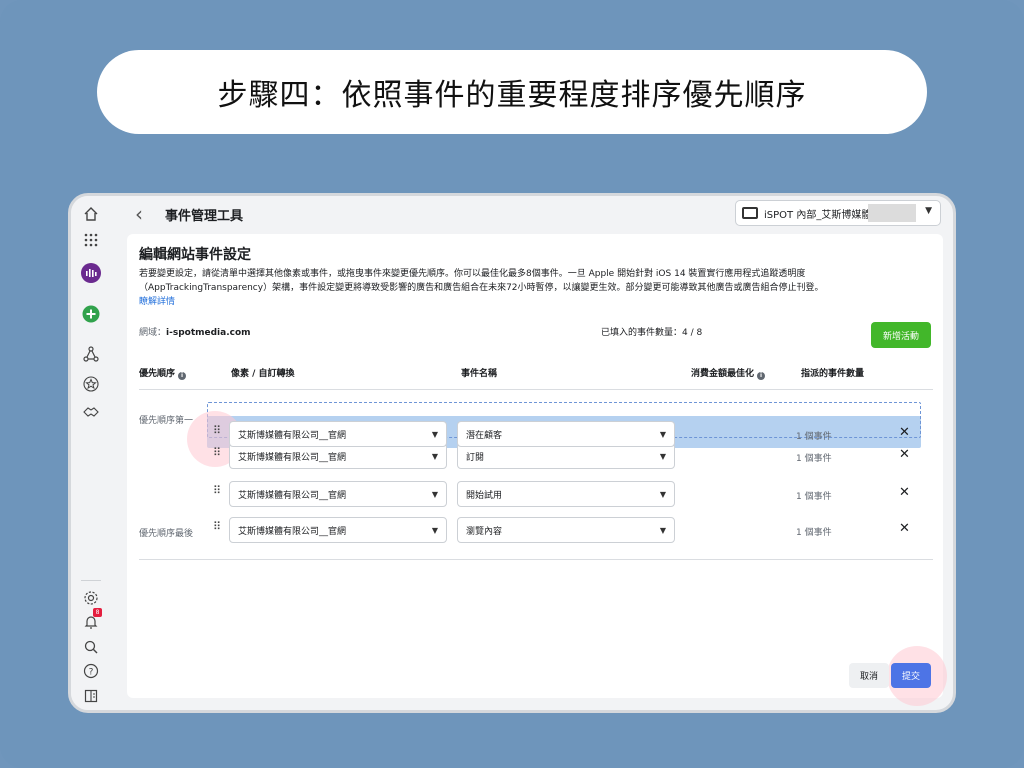 This screenshot has width=1024, height=768. I want to click on apps-grid-icon, so click(91, 240).